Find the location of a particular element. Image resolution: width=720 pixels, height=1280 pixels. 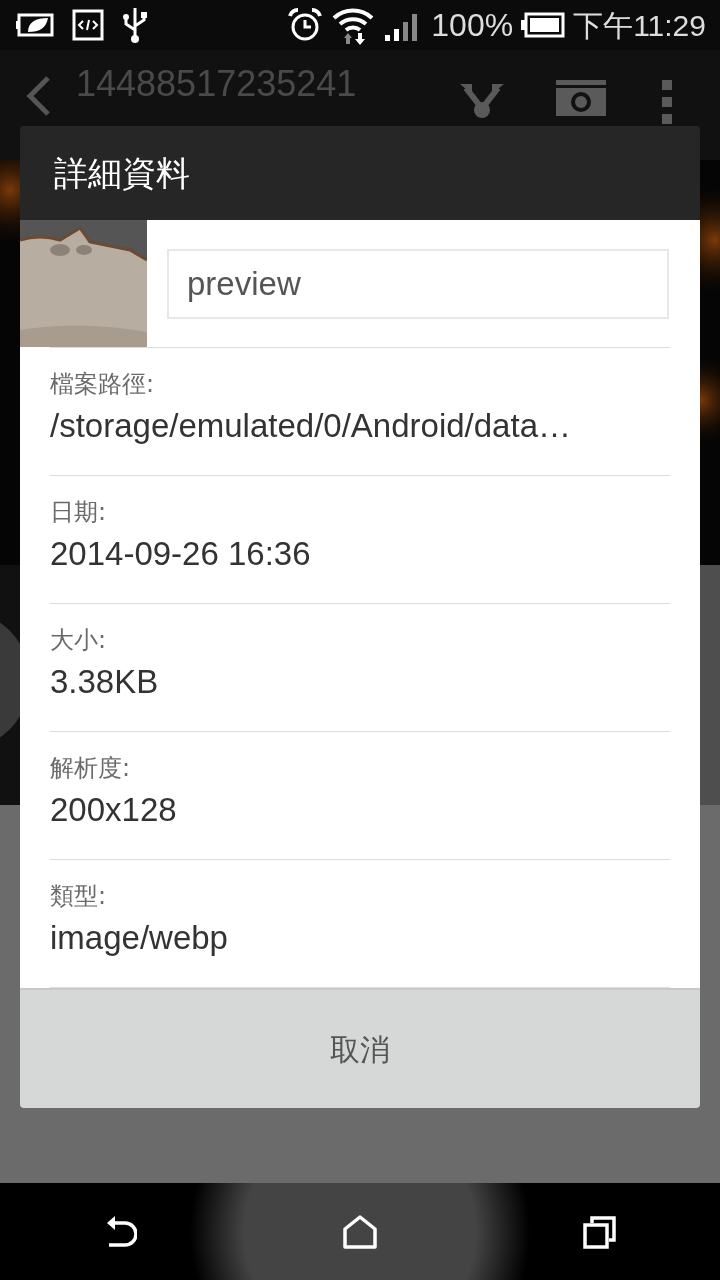

usb-icon is located at coordinates (135, 25).